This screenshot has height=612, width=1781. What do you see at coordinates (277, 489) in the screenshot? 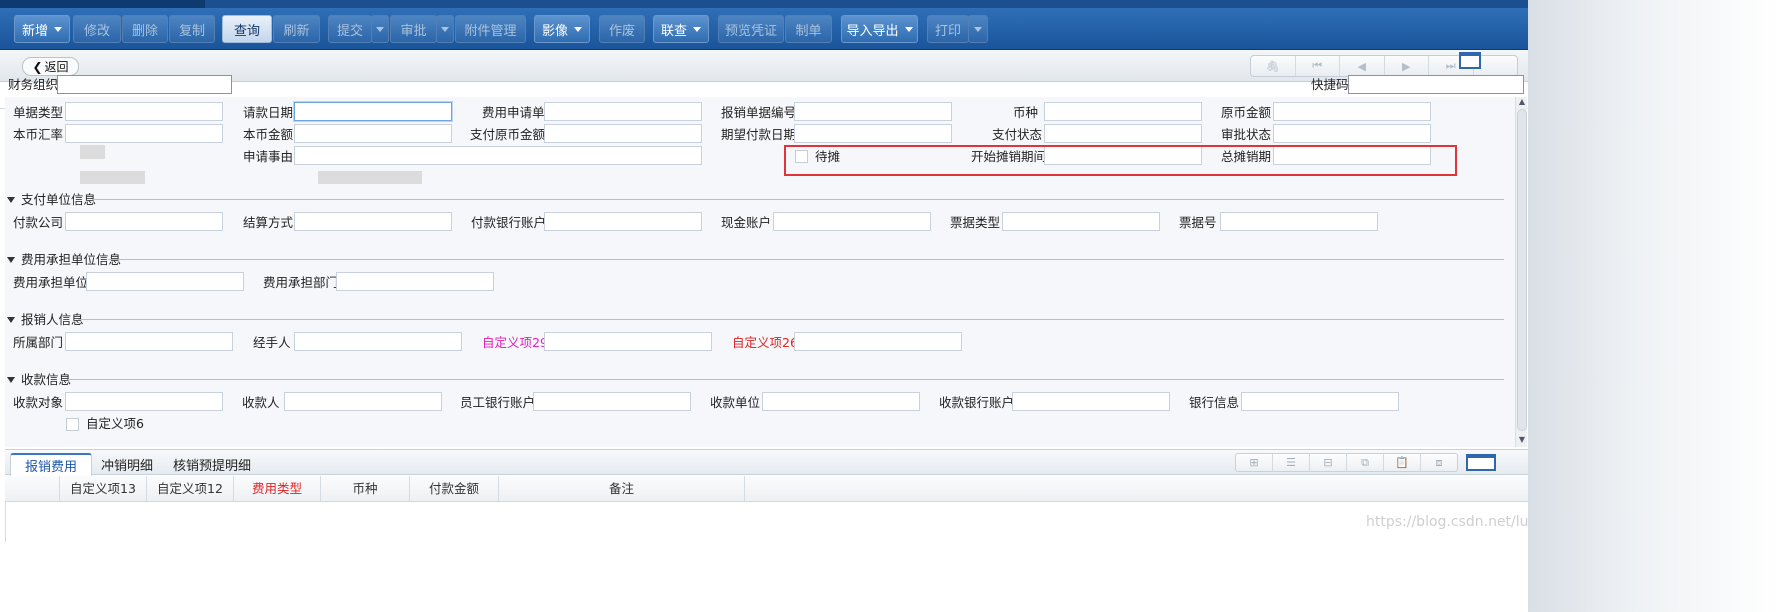
I see `column-header-required: 费用类型` at bounding box center [277, 489].